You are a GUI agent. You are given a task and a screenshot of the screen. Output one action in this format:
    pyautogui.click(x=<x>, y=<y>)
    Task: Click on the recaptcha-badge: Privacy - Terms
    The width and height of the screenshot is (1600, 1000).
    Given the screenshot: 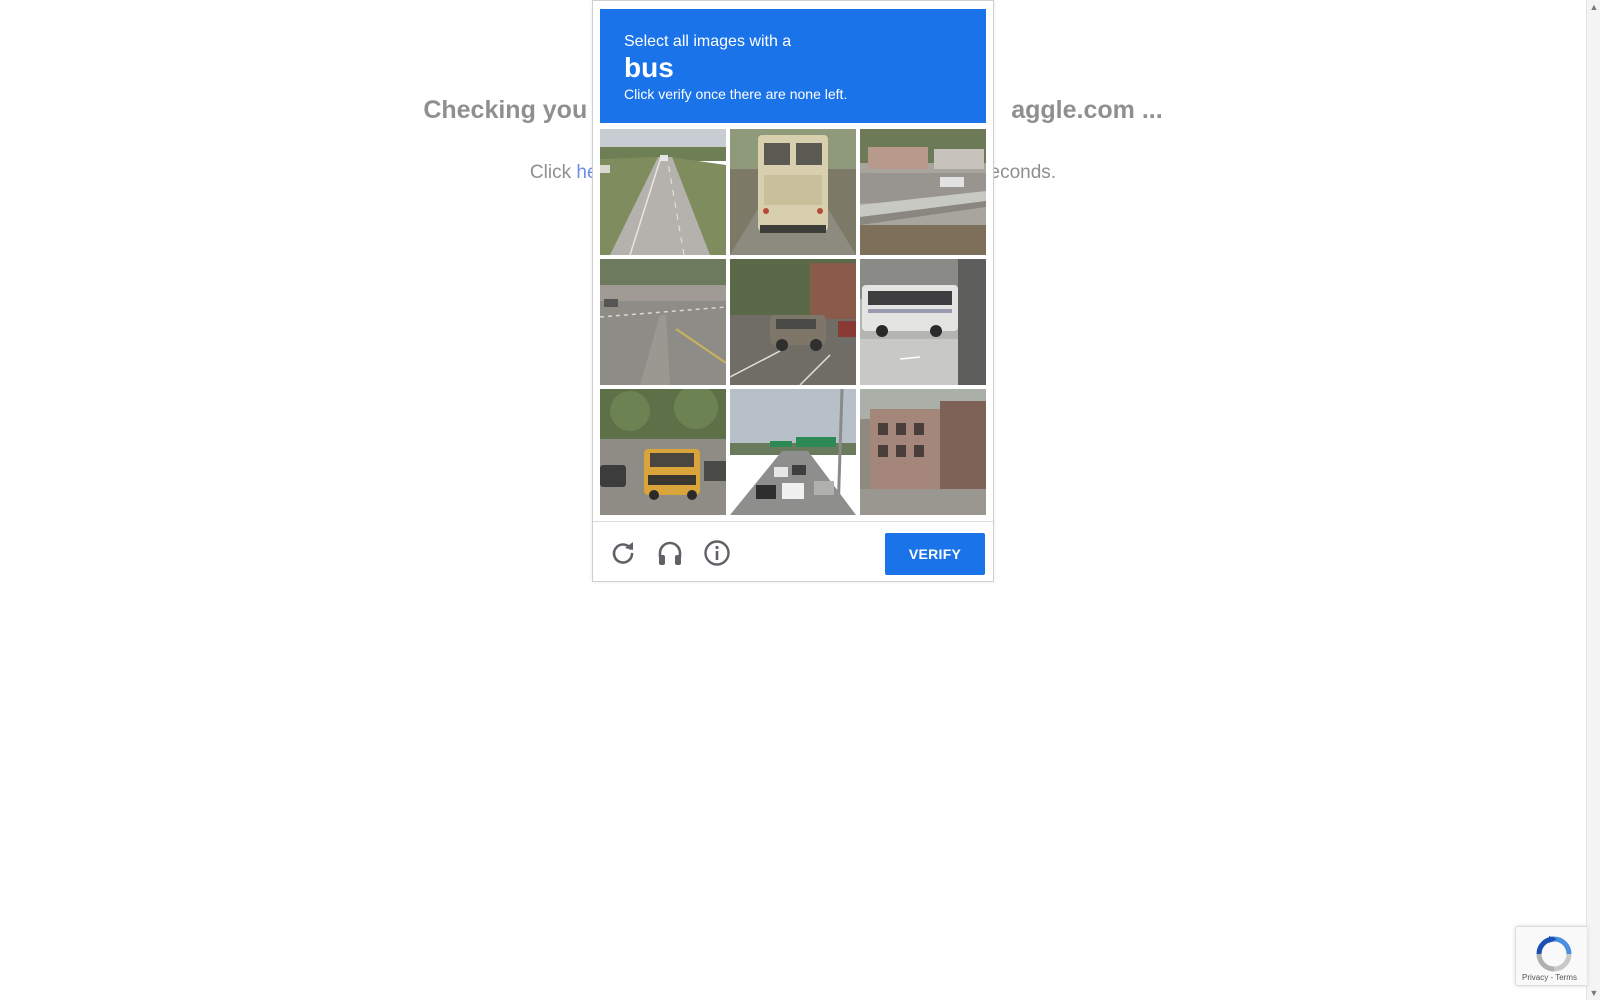 What is the action you would take?
    pyautogui.click(x=1551, y=956)
    